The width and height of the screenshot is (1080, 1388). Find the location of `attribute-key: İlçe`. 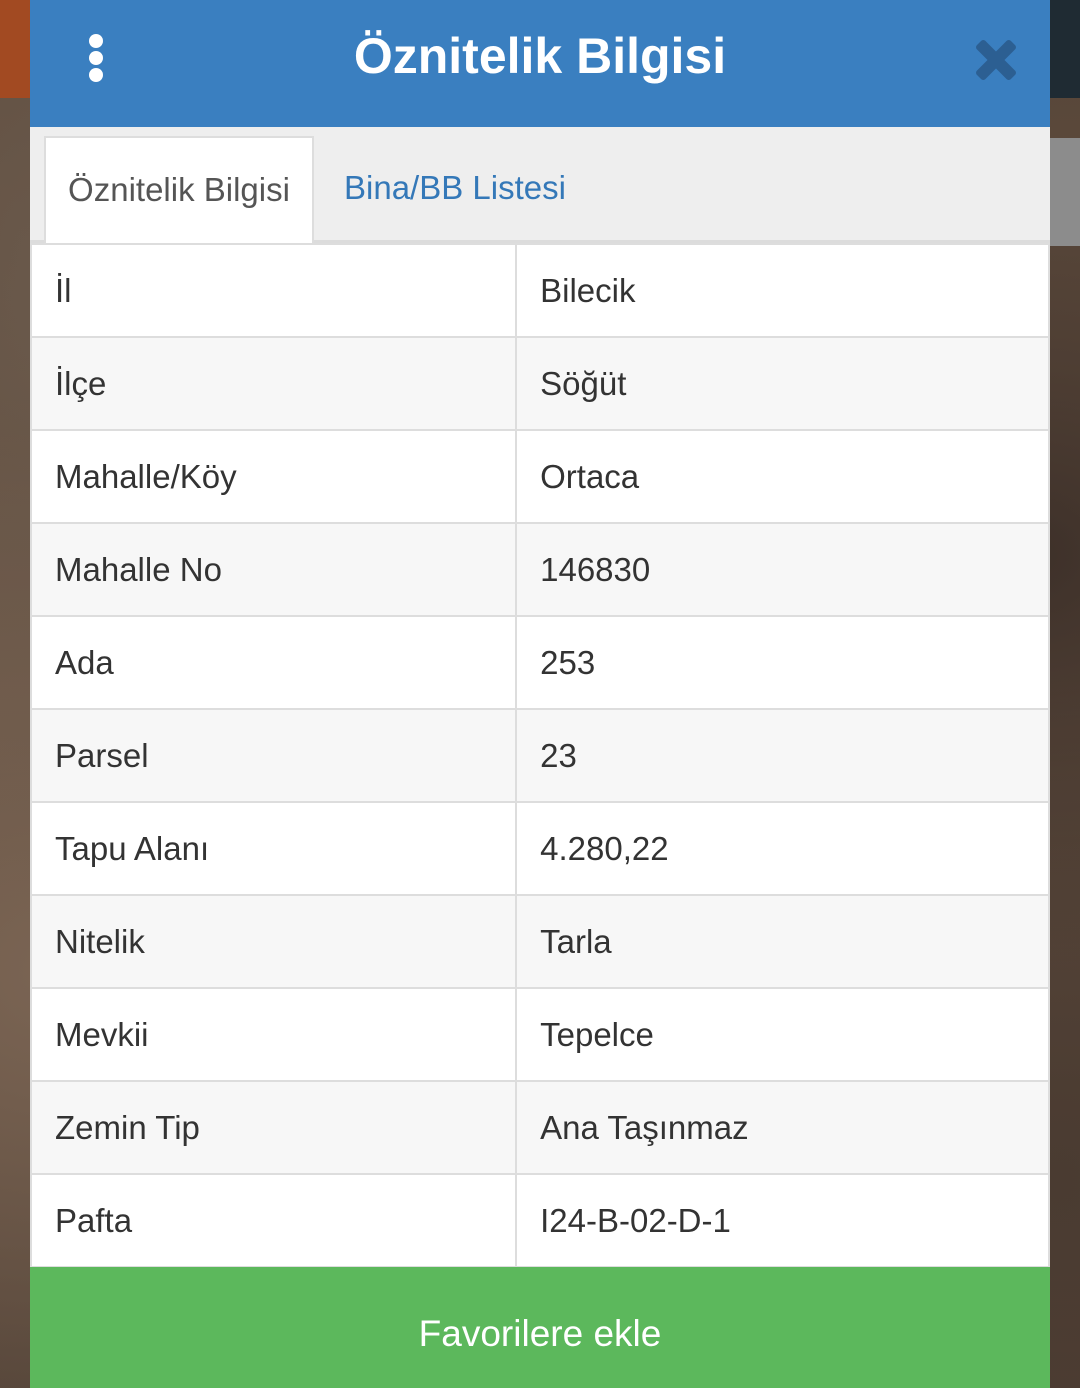

attribute-key: İlçe is located at coordinates (273, 383).